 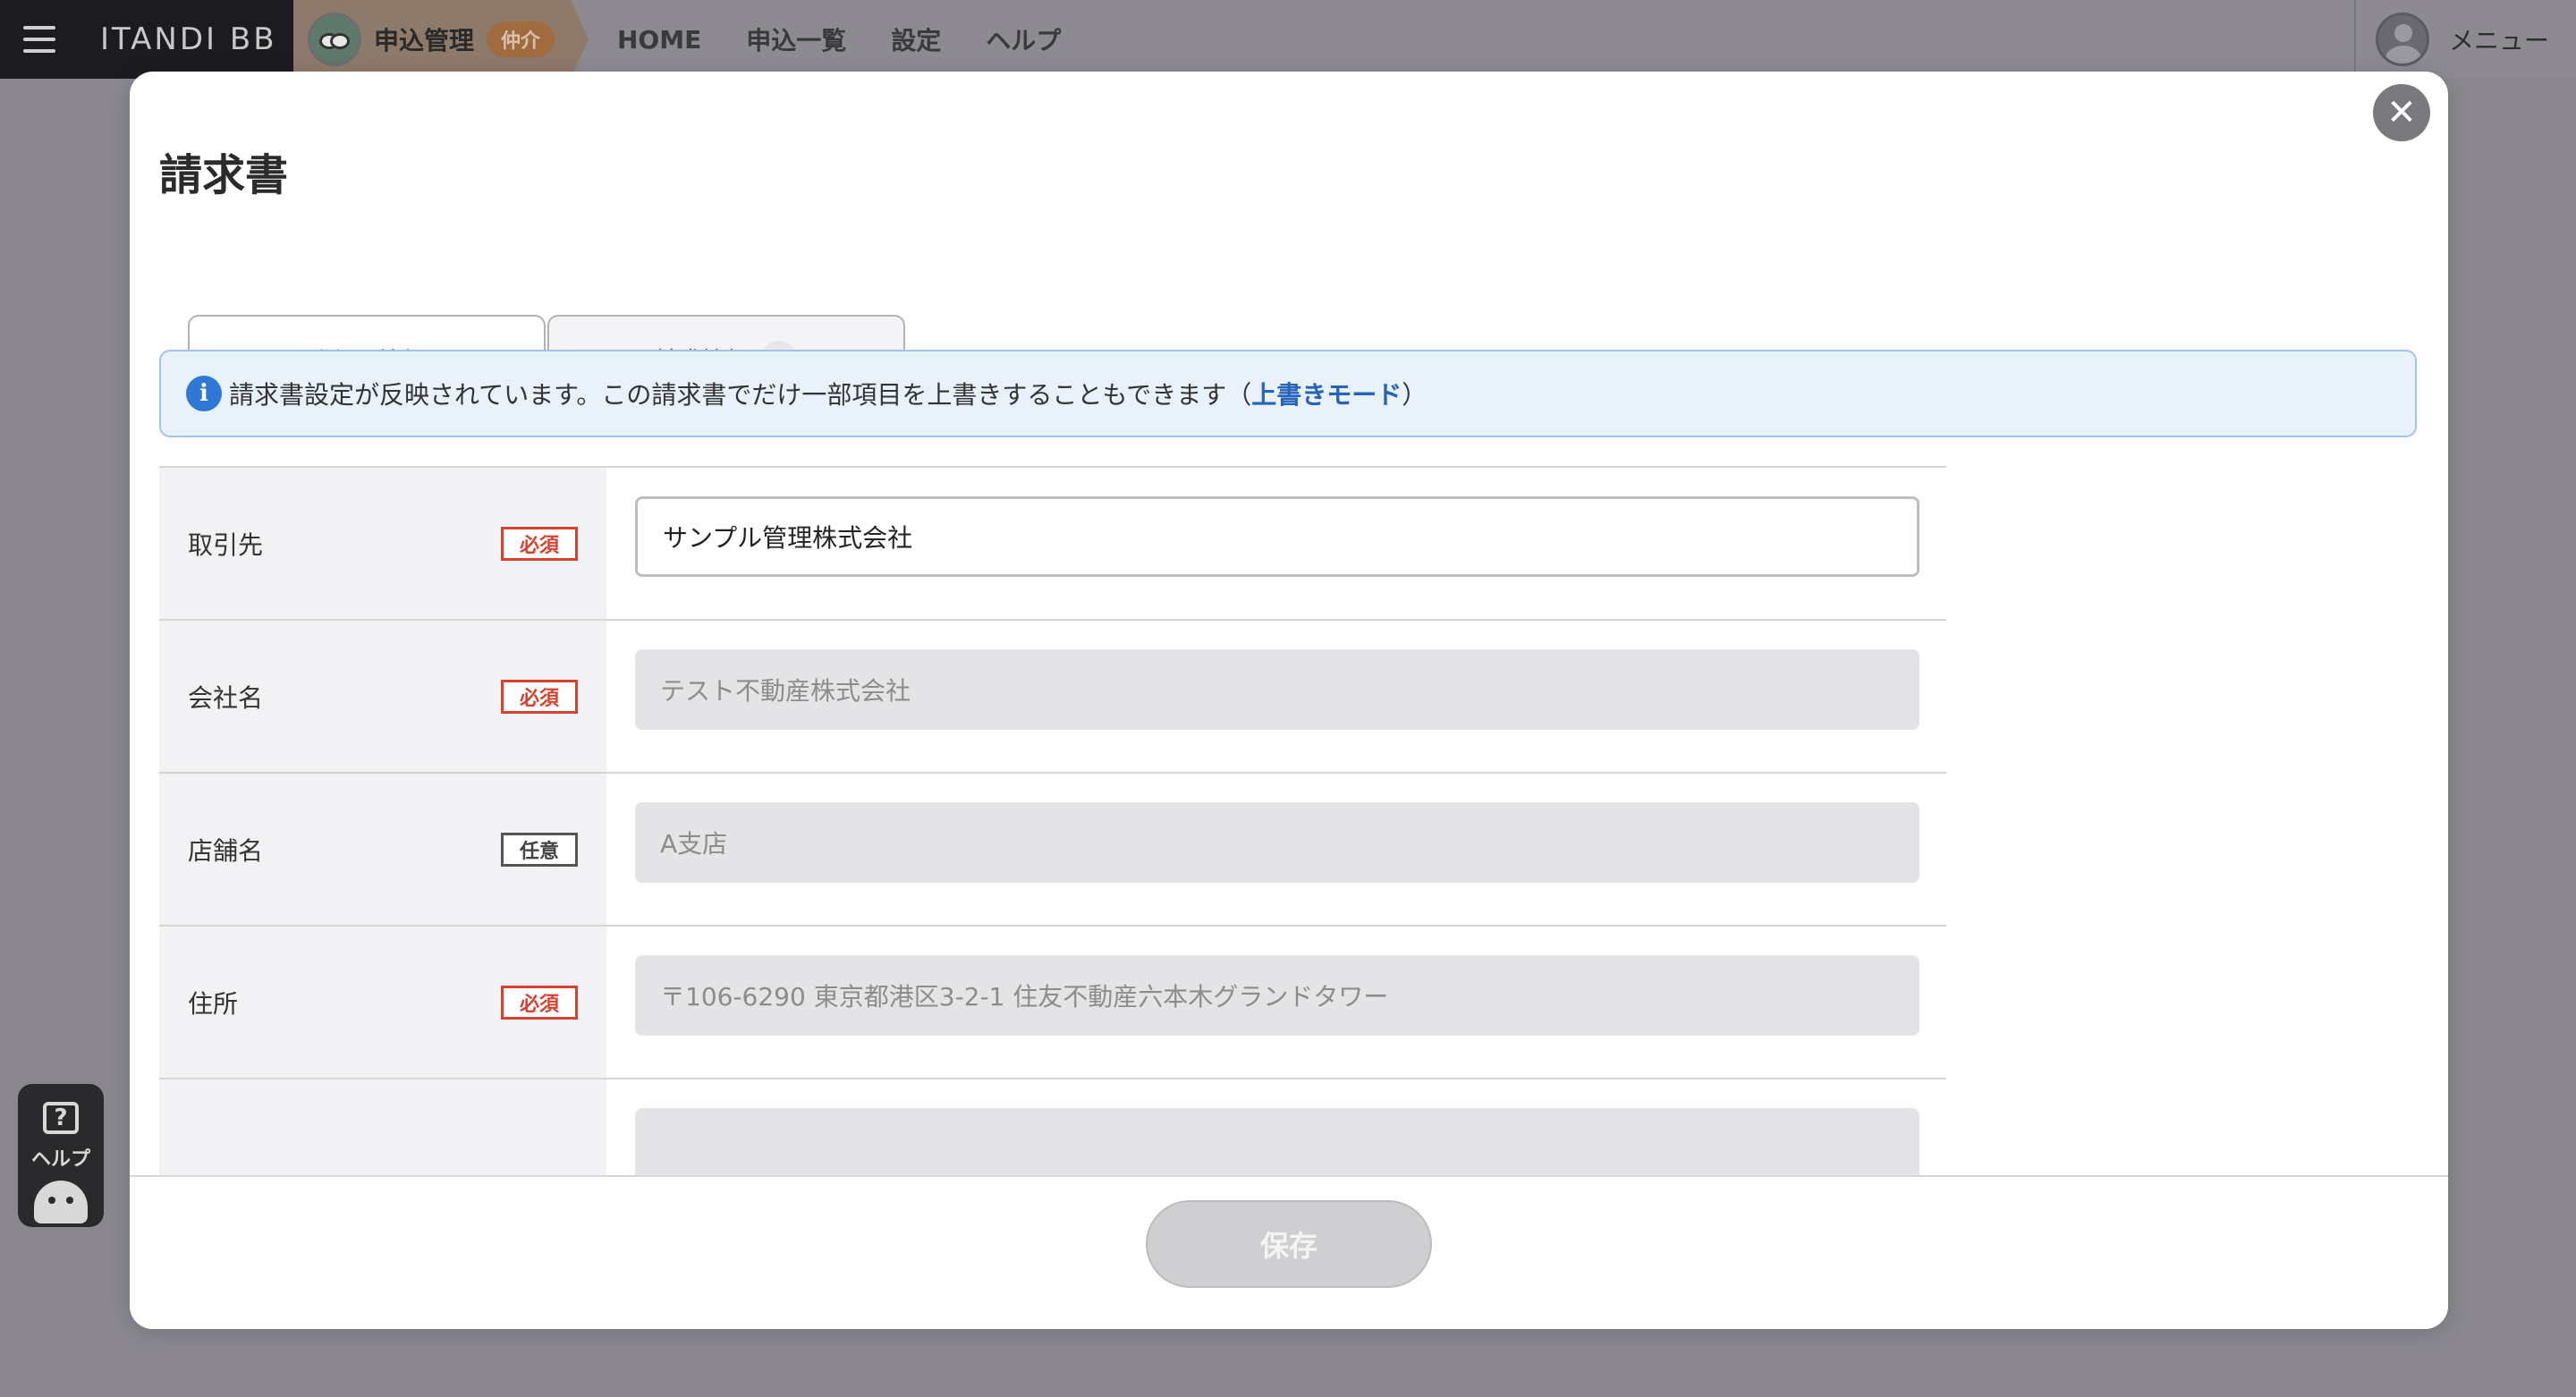 What do you see at coordinates (1289, 1244) in the screenshot?
I see `save-button: 保存` at bounding box center [1289, 1244].